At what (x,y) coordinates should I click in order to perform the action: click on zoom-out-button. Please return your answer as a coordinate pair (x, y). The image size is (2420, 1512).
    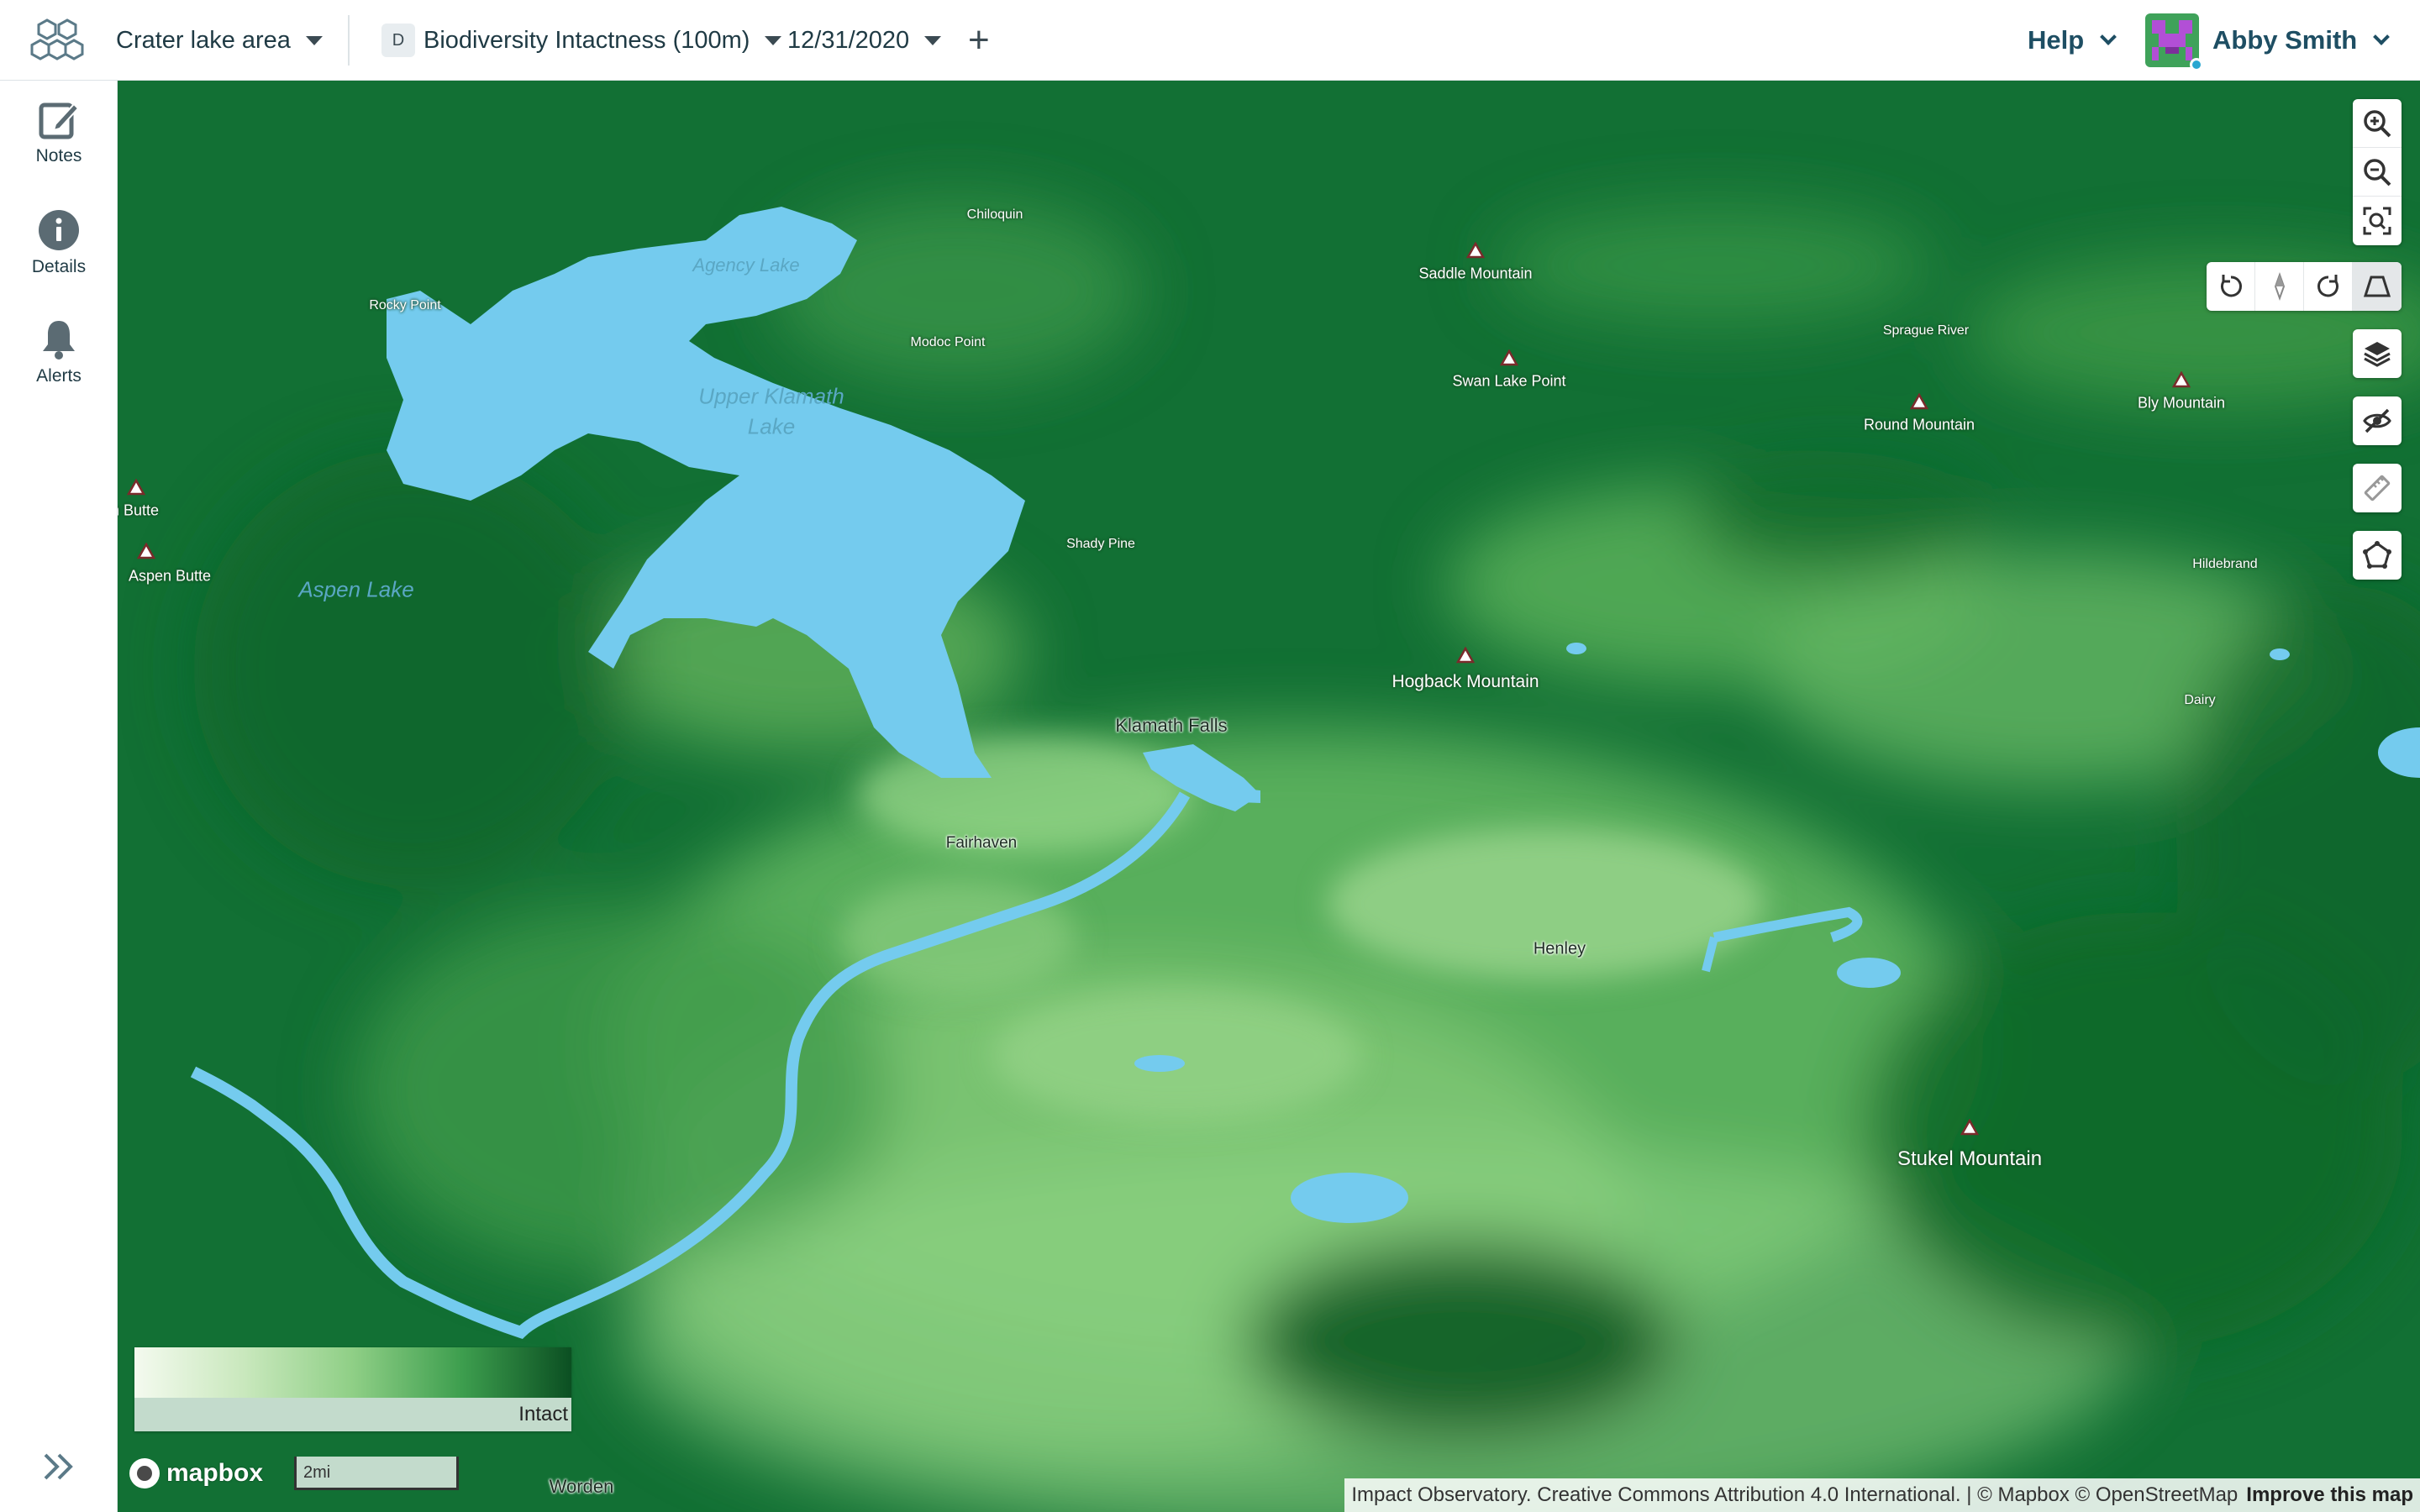
    Looking at the image, I should click on (2377, 172).